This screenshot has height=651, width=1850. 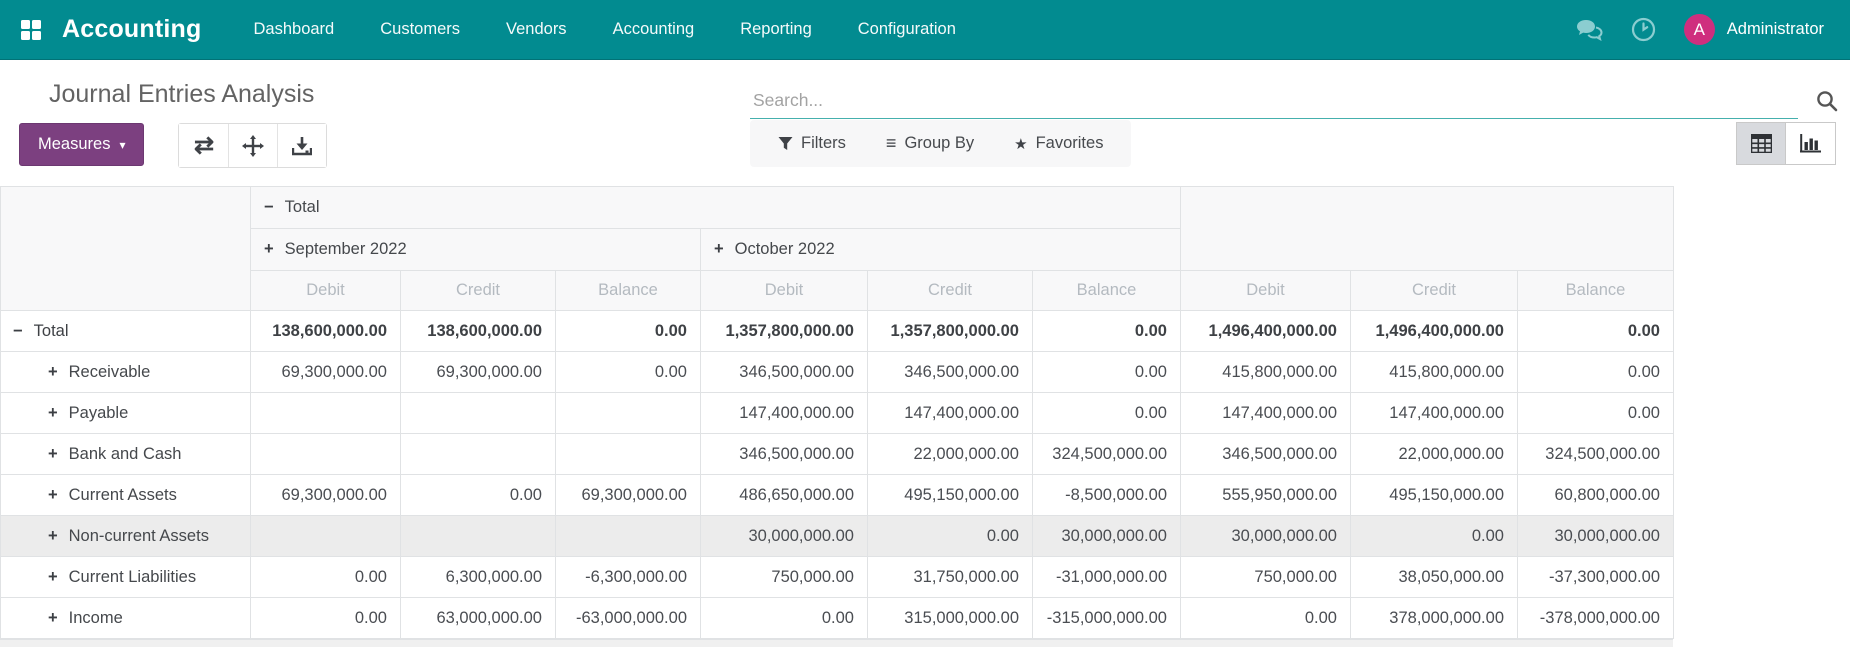 I want to click on pivot-view-button, so click(x=1761, y=143).